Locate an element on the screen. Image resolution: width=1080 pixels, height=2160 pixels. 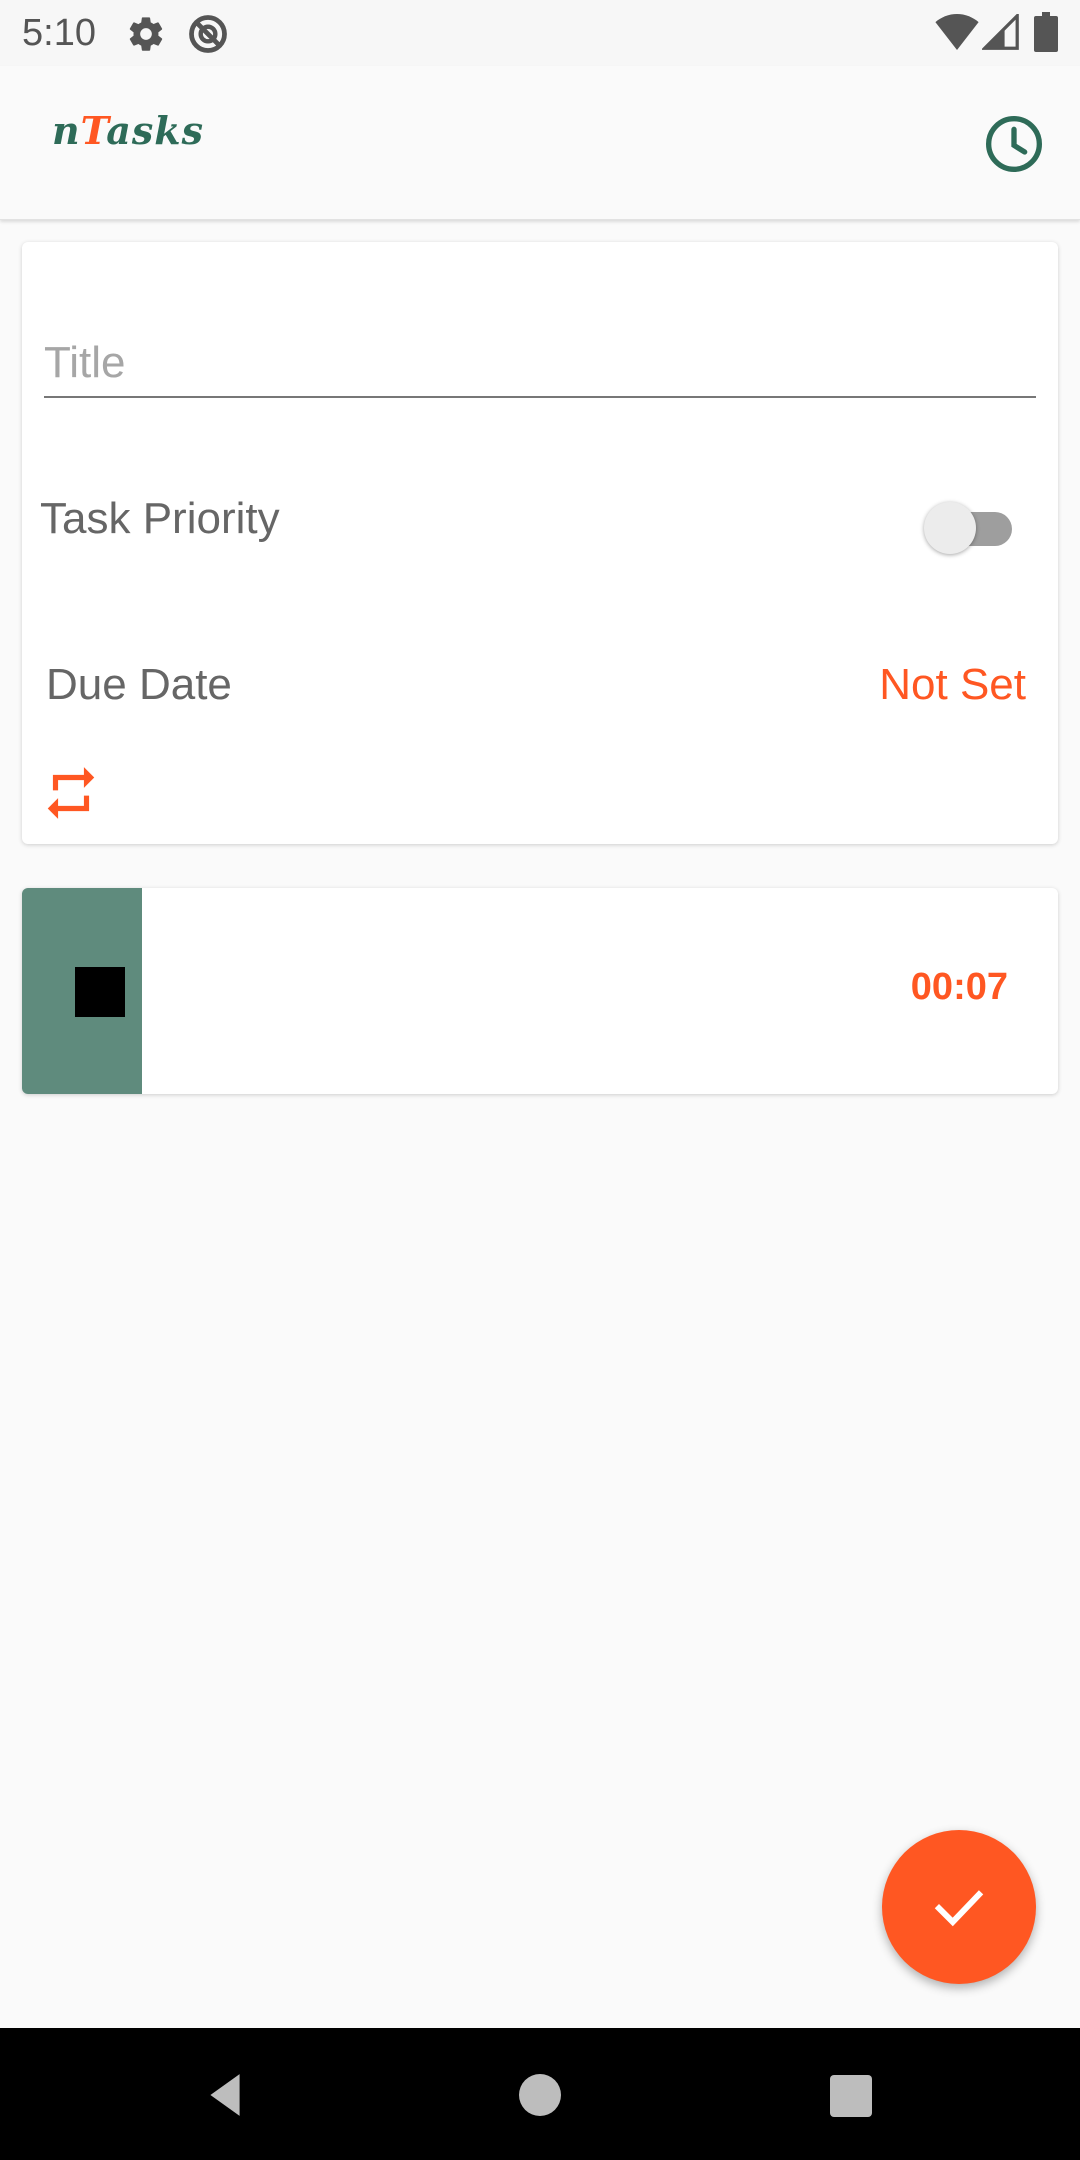
back-icon is located at coordinates (225, 2095).